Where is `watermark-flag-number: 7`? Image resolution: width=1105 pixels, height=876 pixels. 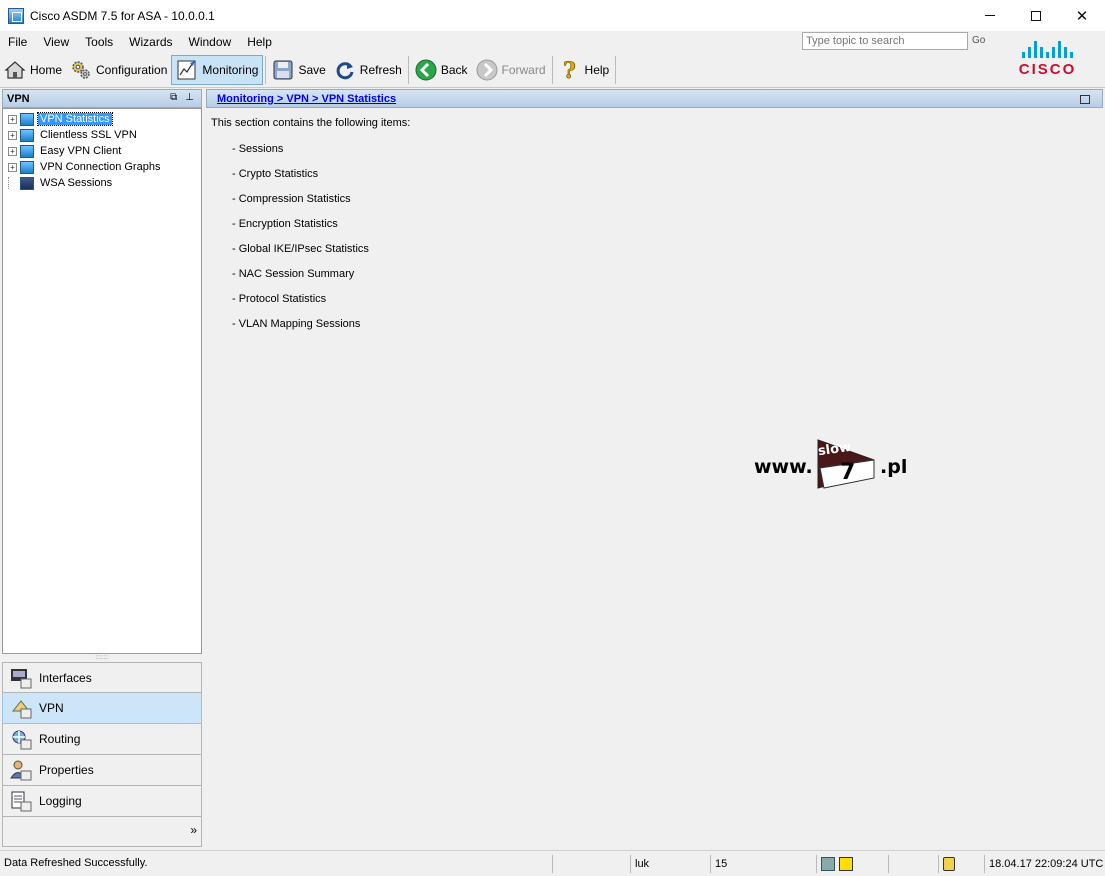
watermark-flag-number: 7 is located at coordinates (848, 472).